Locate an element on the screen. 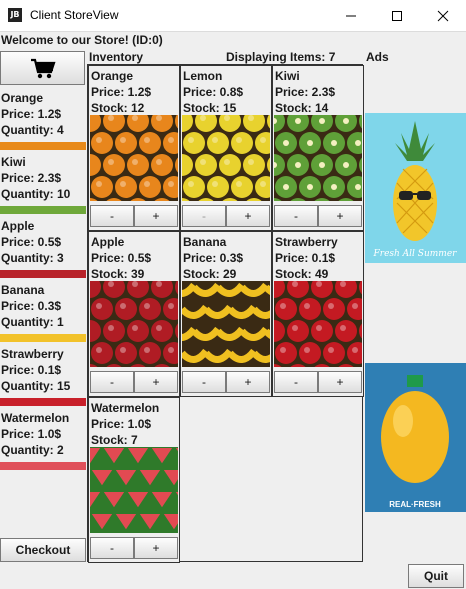 The height and width of the screenshot is (589, 466). minimize-icon is located at coordinates (351, 16).